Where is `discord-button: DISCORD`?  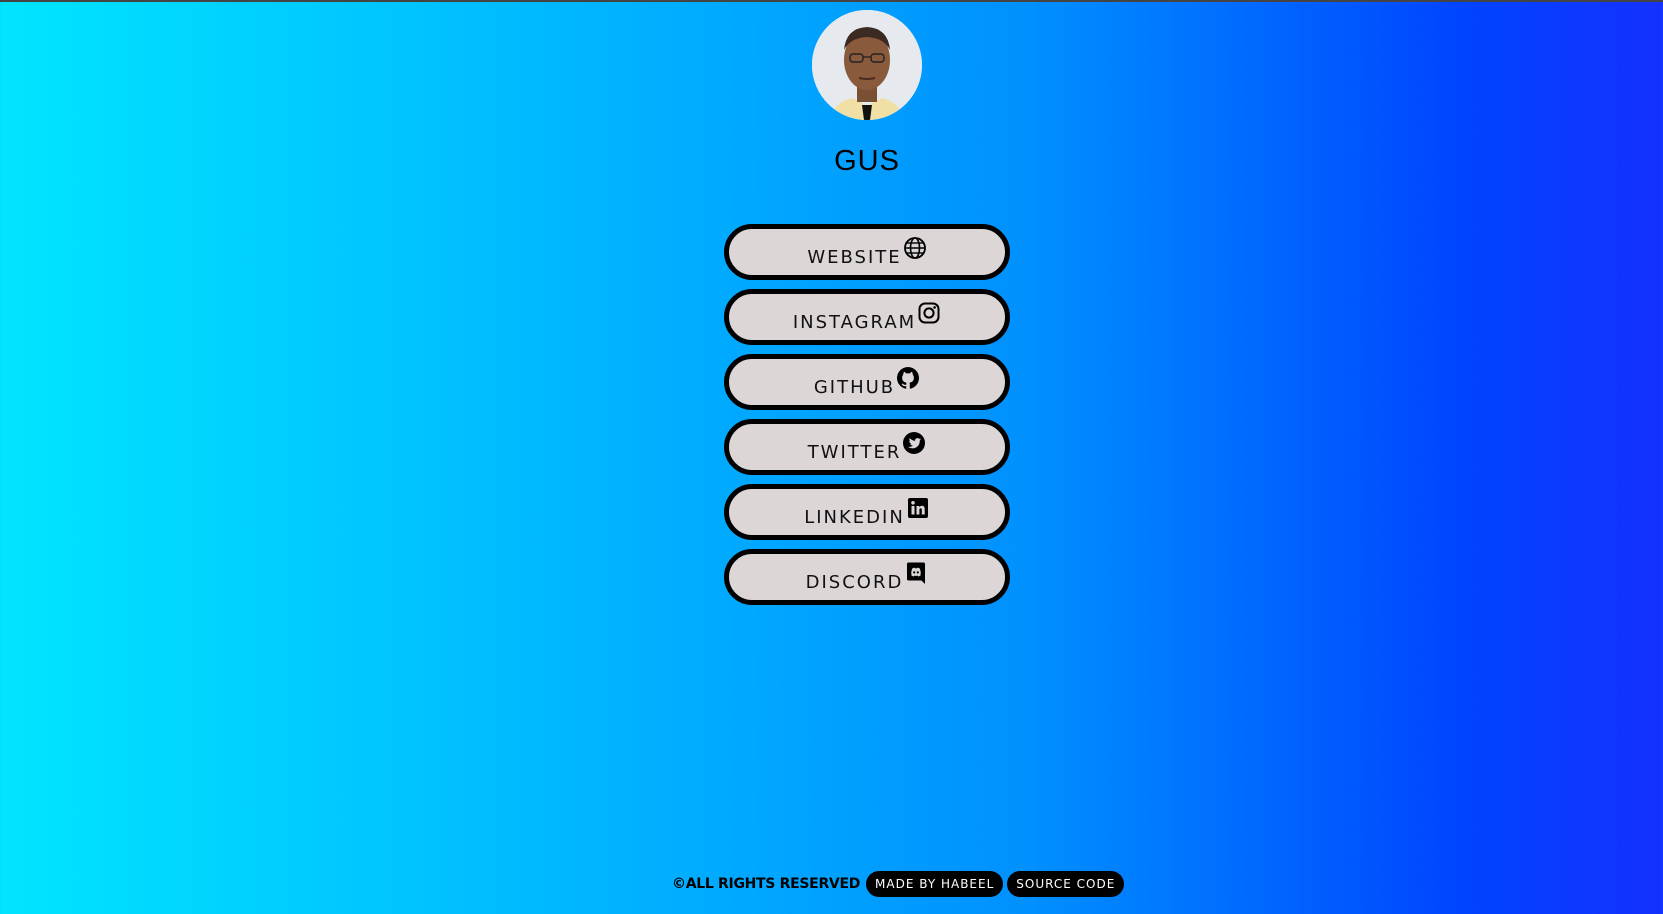
discord-button: DISCORD is located at coordinates (867, 577).